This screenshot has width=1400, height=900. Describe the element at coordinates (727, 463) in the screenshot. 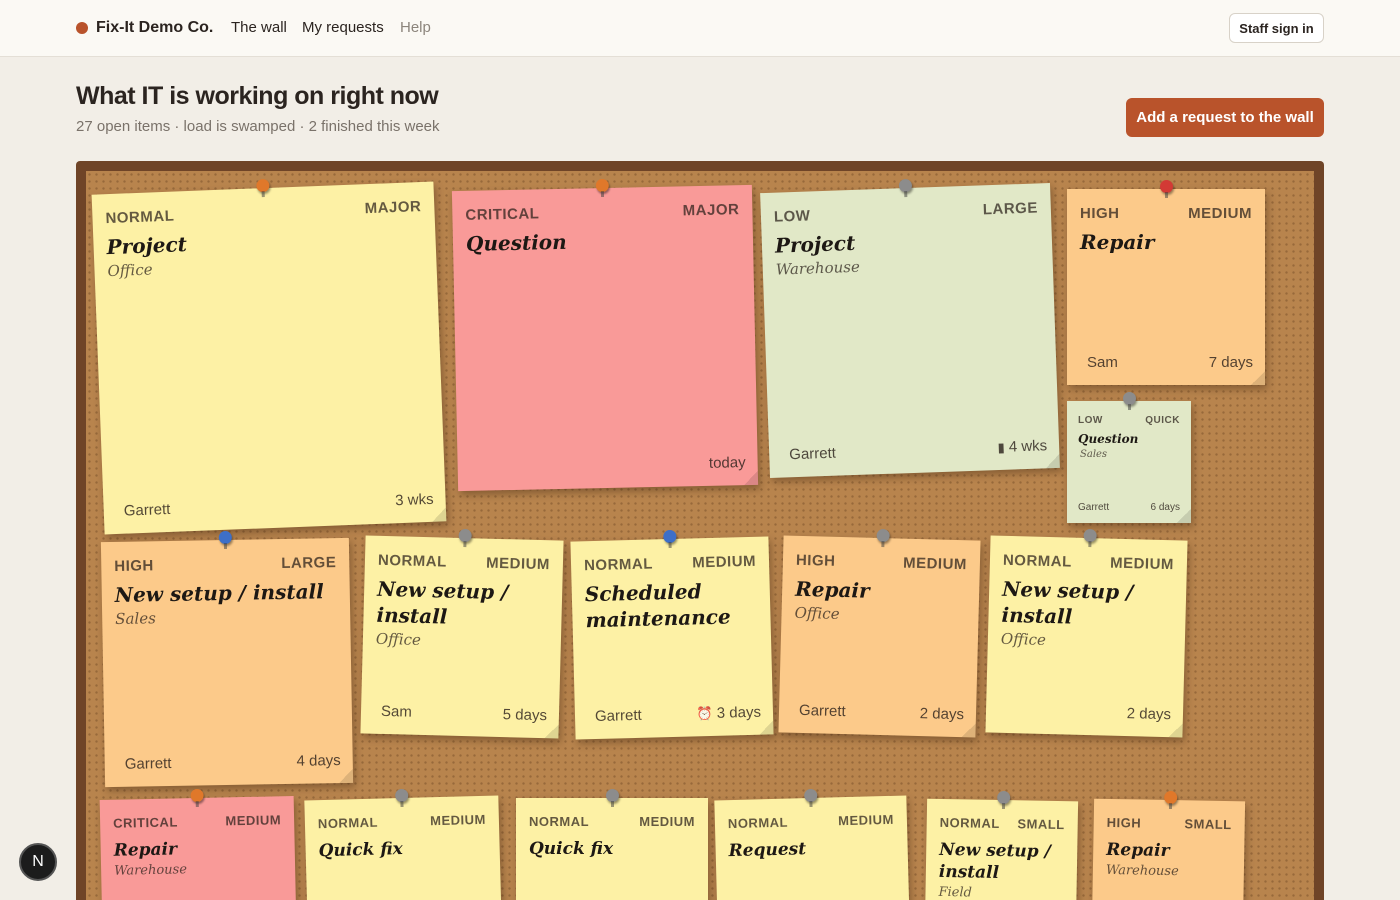

I see `note-age-text: today` at that location.